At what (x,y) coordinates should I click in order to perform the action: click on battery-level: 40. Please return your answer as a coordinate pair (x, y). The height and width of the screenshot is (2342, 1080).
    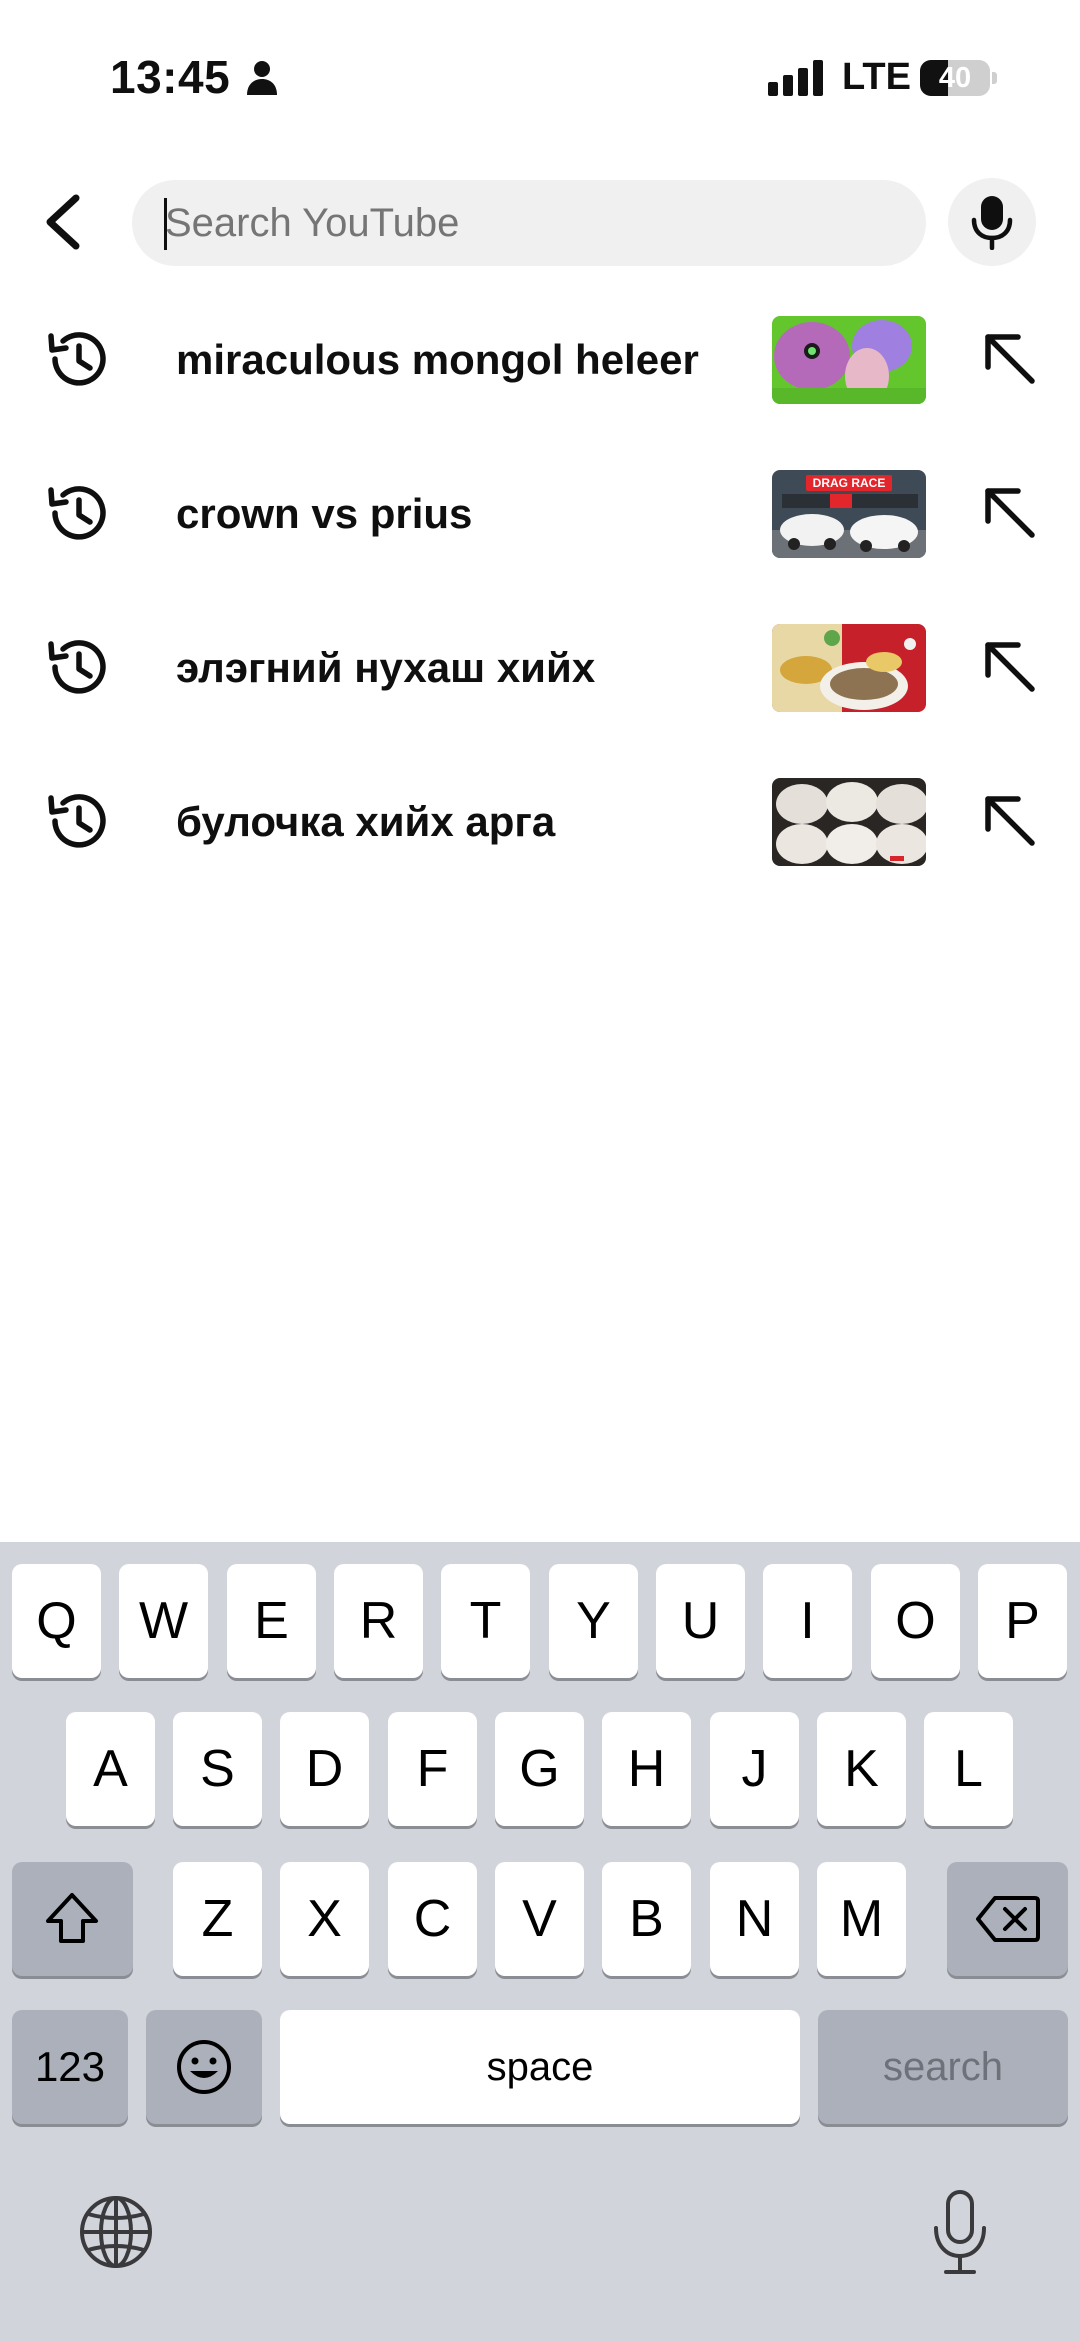
    Looking at the image, I should click on (955, 78).